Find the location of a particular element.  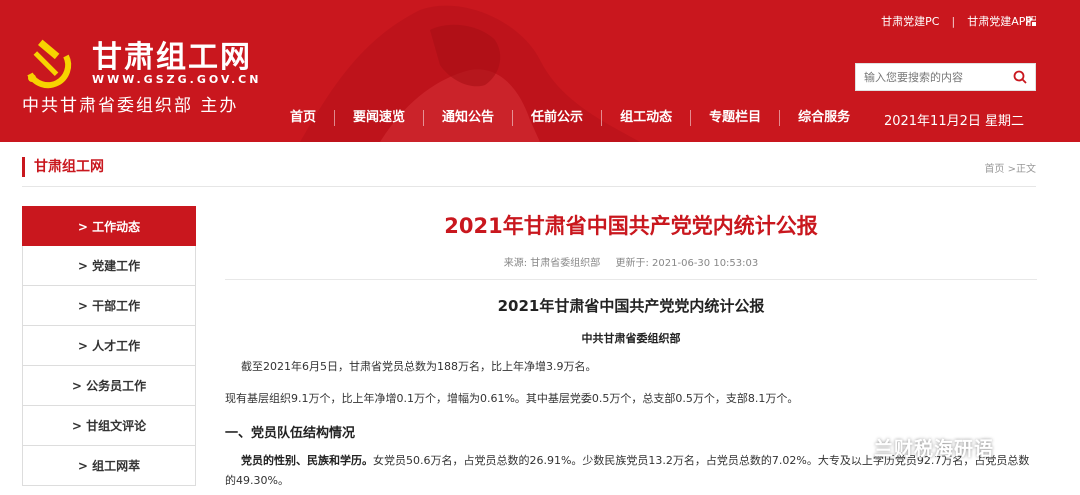

sidebar-item-commentary: > 甘组文评论 is located at coordinates (109, 426).